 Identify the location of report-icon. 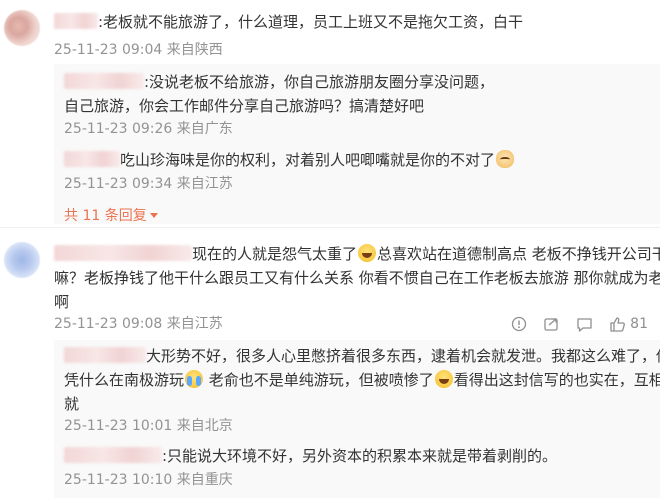
(519, 324).